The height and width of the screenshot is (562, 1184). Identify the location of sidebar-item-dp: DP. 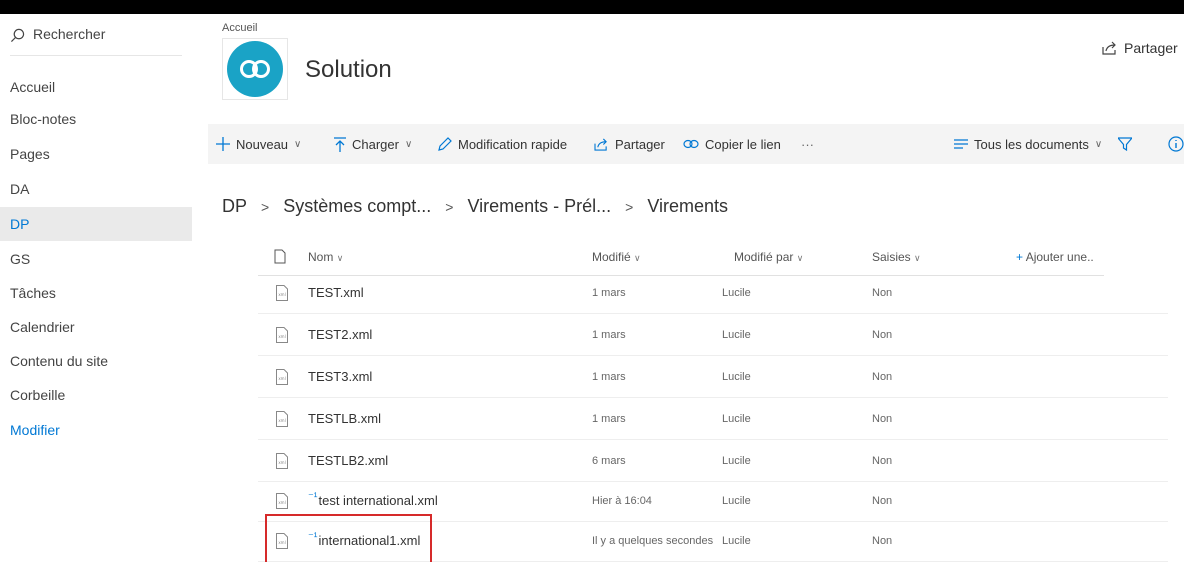
(96, 224).